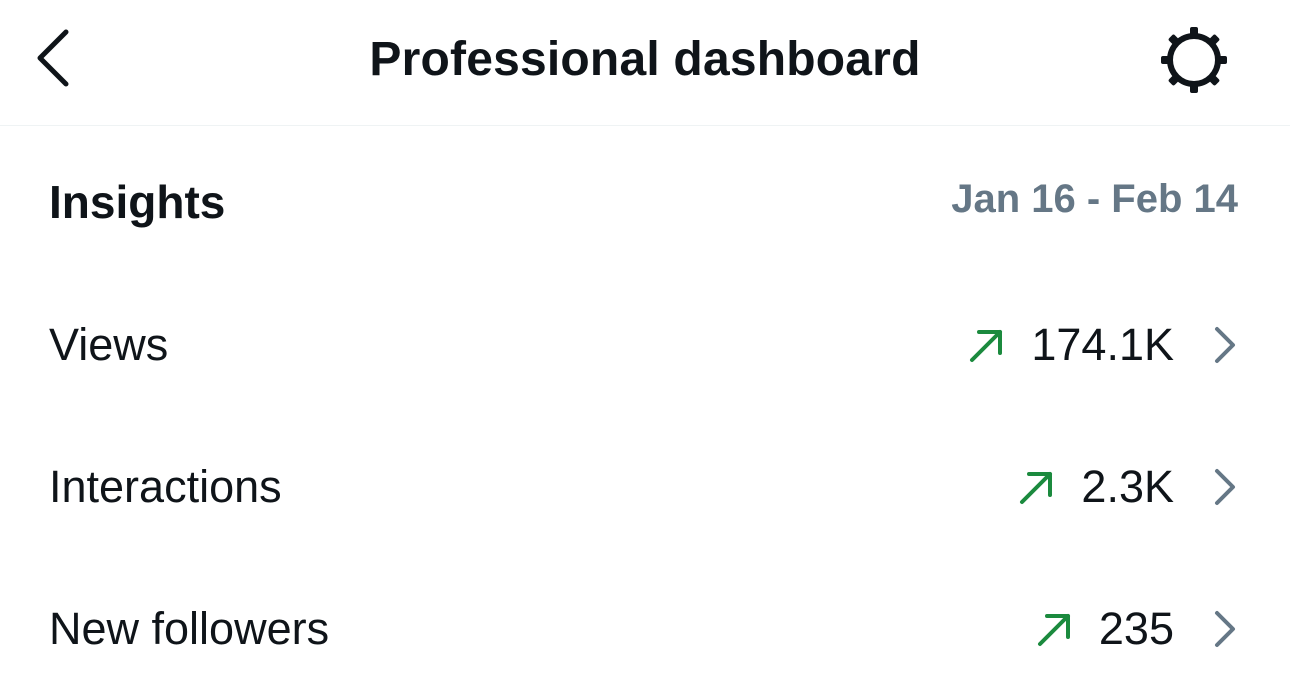 This screenshot has height=676, width=1290. I want to click on gear-icon, so click(1194, 60).